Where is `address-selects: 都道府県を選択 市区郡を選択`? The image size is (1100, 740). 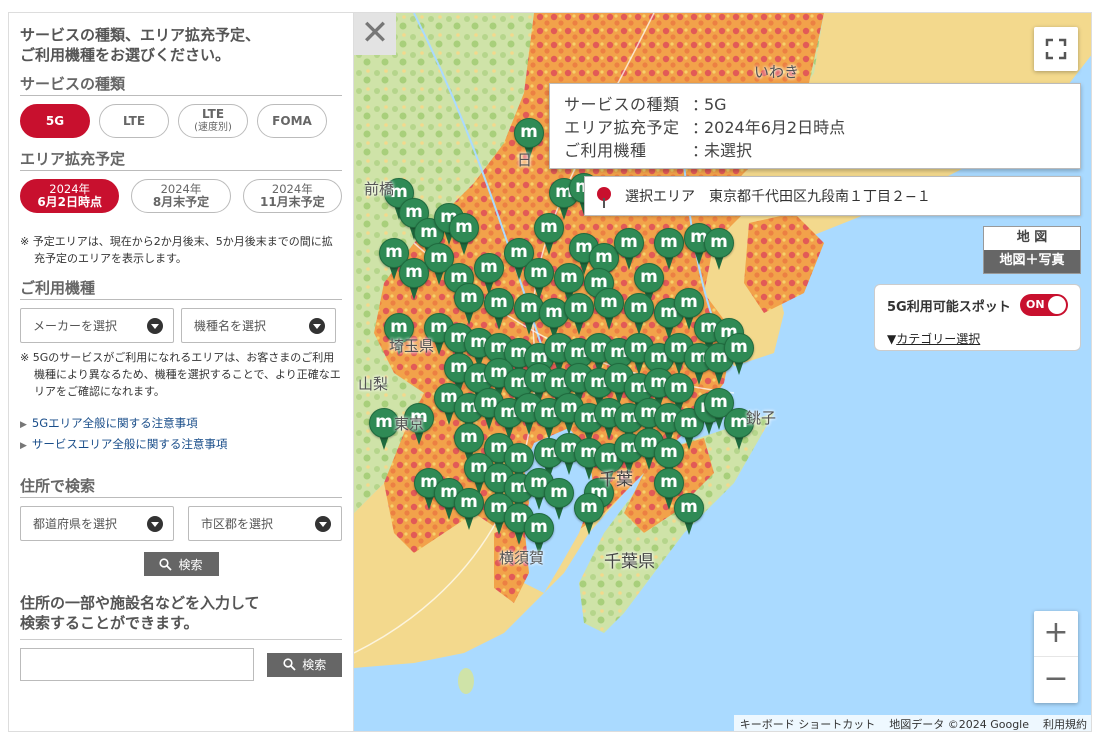 address-selects: 都道府県を選択 市区郡を選択 is located at coordinates (181, 523).